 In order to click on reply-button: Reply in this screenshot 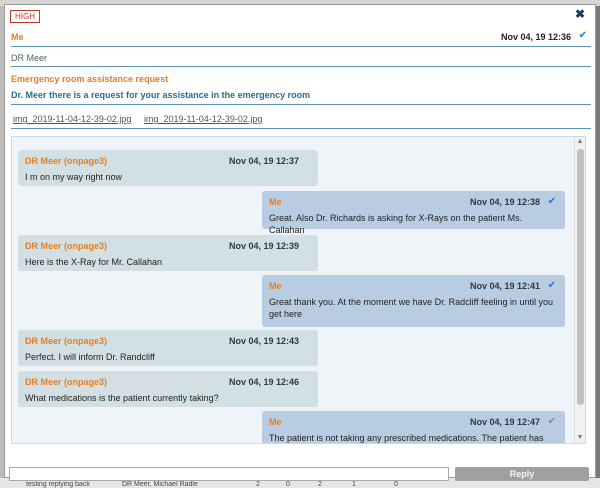, I will do `click(522, 474)`.